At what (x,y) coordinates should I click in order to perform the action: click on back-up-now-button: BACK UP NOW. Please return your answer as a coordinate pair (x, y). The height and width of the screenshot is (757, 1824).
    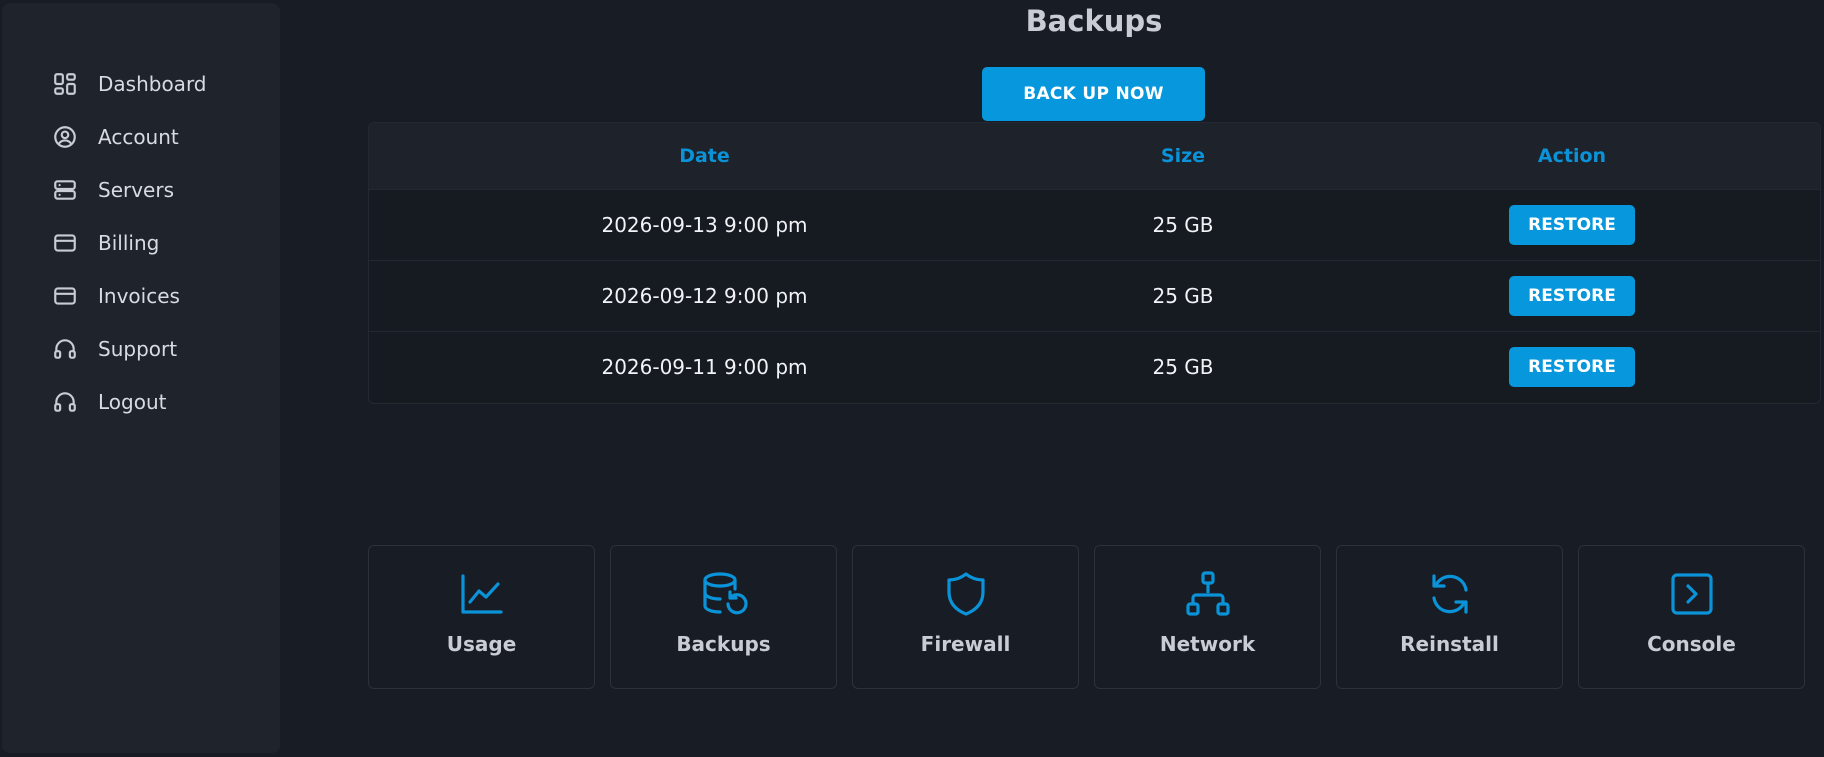
    Looking at the image, I should click on (1093, 94).